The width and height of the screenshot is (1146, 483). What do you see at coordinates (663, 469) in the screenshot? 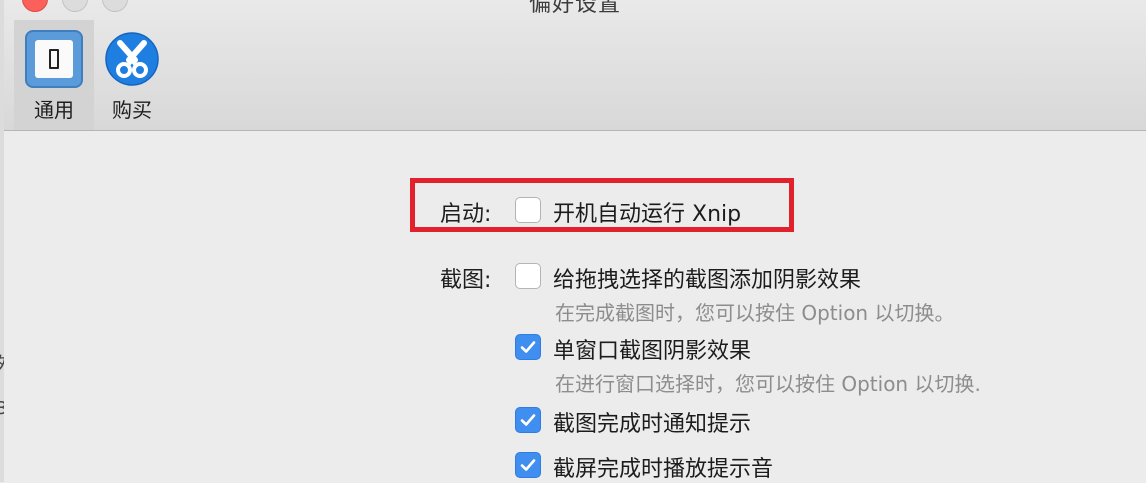
I see `capture-sound-label: 截屏完成时播放提示音` at bounding box center [663, 469].